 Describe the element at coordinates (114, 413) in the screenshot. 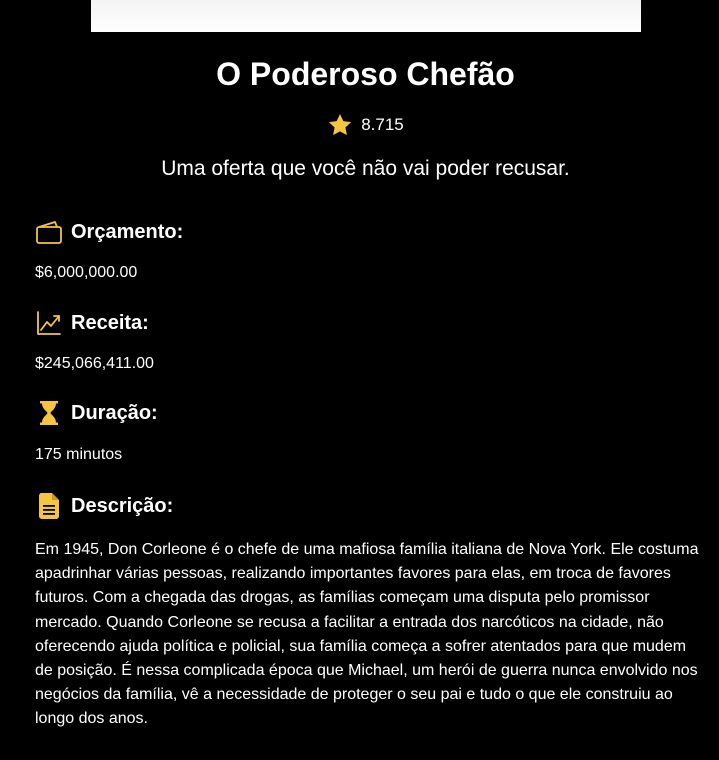

I see `runtime-label: Duração:` at that location.